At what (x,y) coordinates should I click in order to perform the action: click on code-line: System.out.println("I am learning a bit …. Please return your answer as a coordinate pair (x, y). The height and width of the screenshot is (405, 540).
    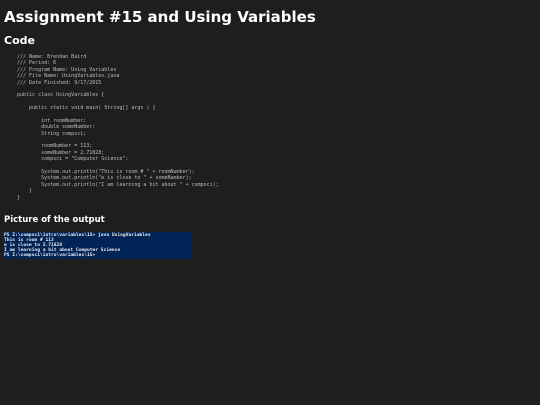
    Looking at the image, I should click on (118, 184).